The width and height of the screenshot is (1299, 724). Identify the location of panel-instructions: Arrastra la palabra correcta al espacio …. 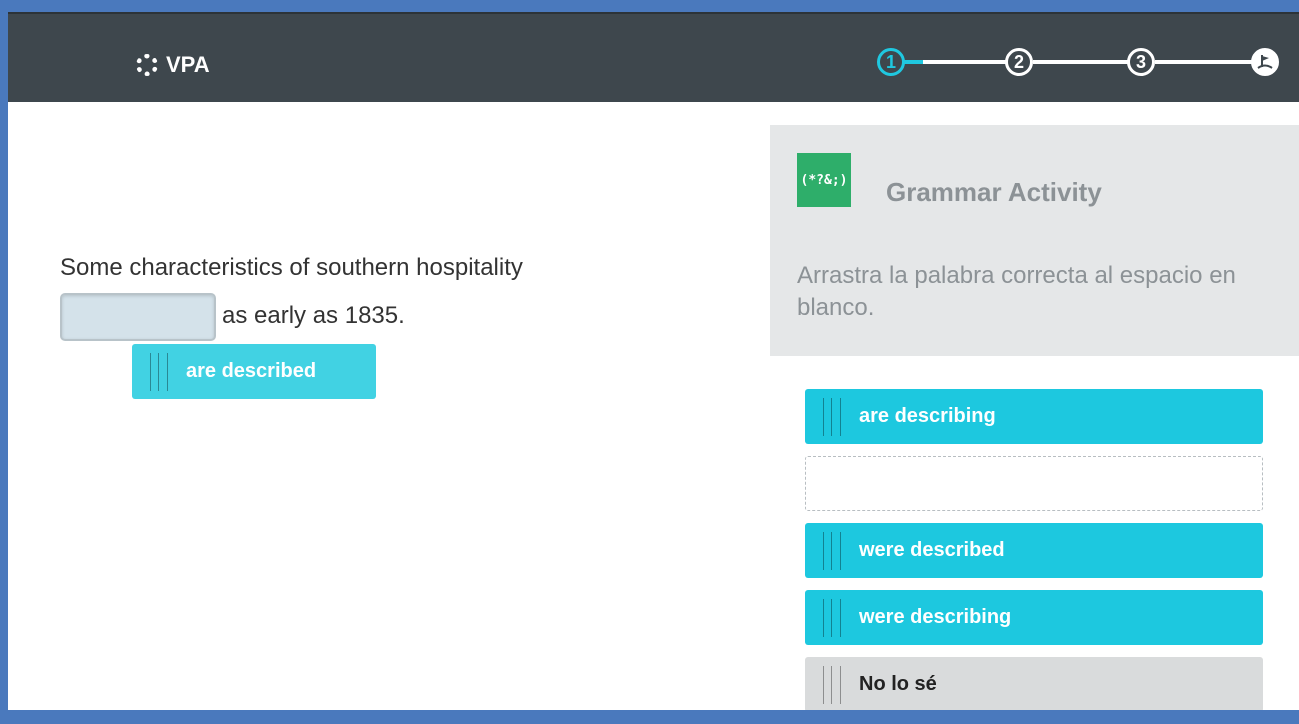
(1016, 291).